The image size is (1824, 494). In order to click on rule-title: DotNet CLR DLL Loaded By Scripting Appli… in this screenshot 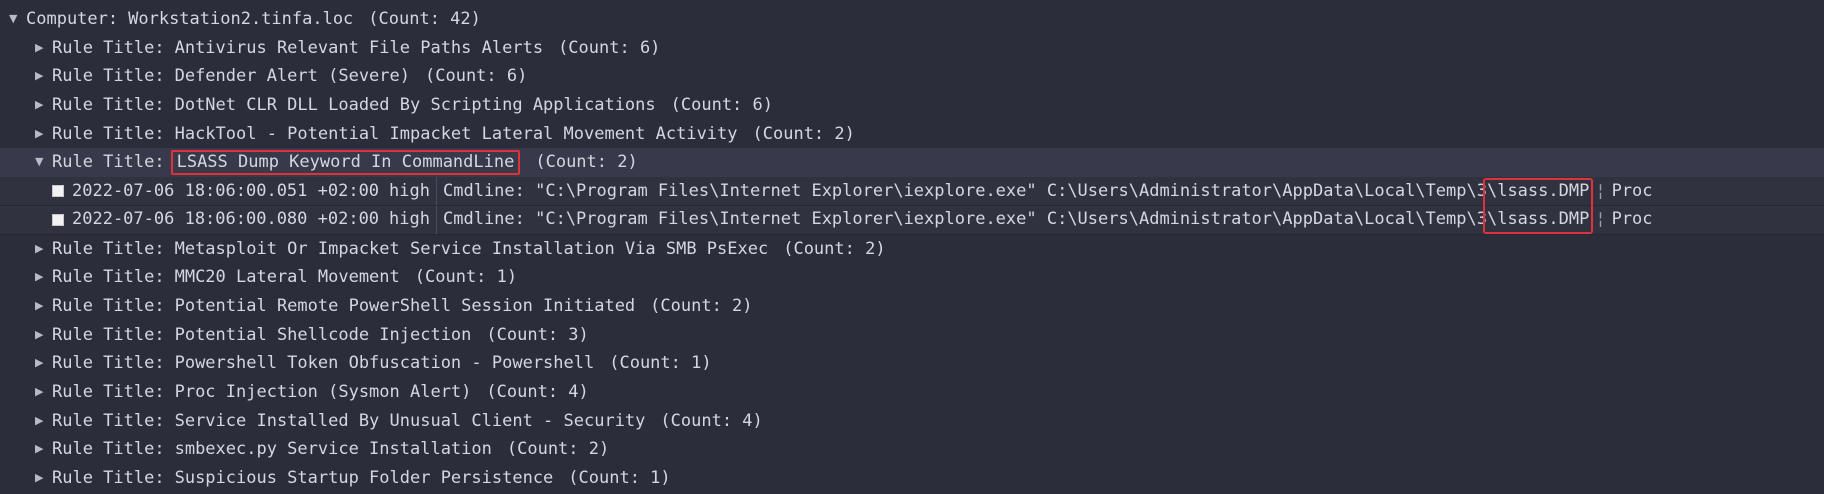, I will do `click(415, 105)`.